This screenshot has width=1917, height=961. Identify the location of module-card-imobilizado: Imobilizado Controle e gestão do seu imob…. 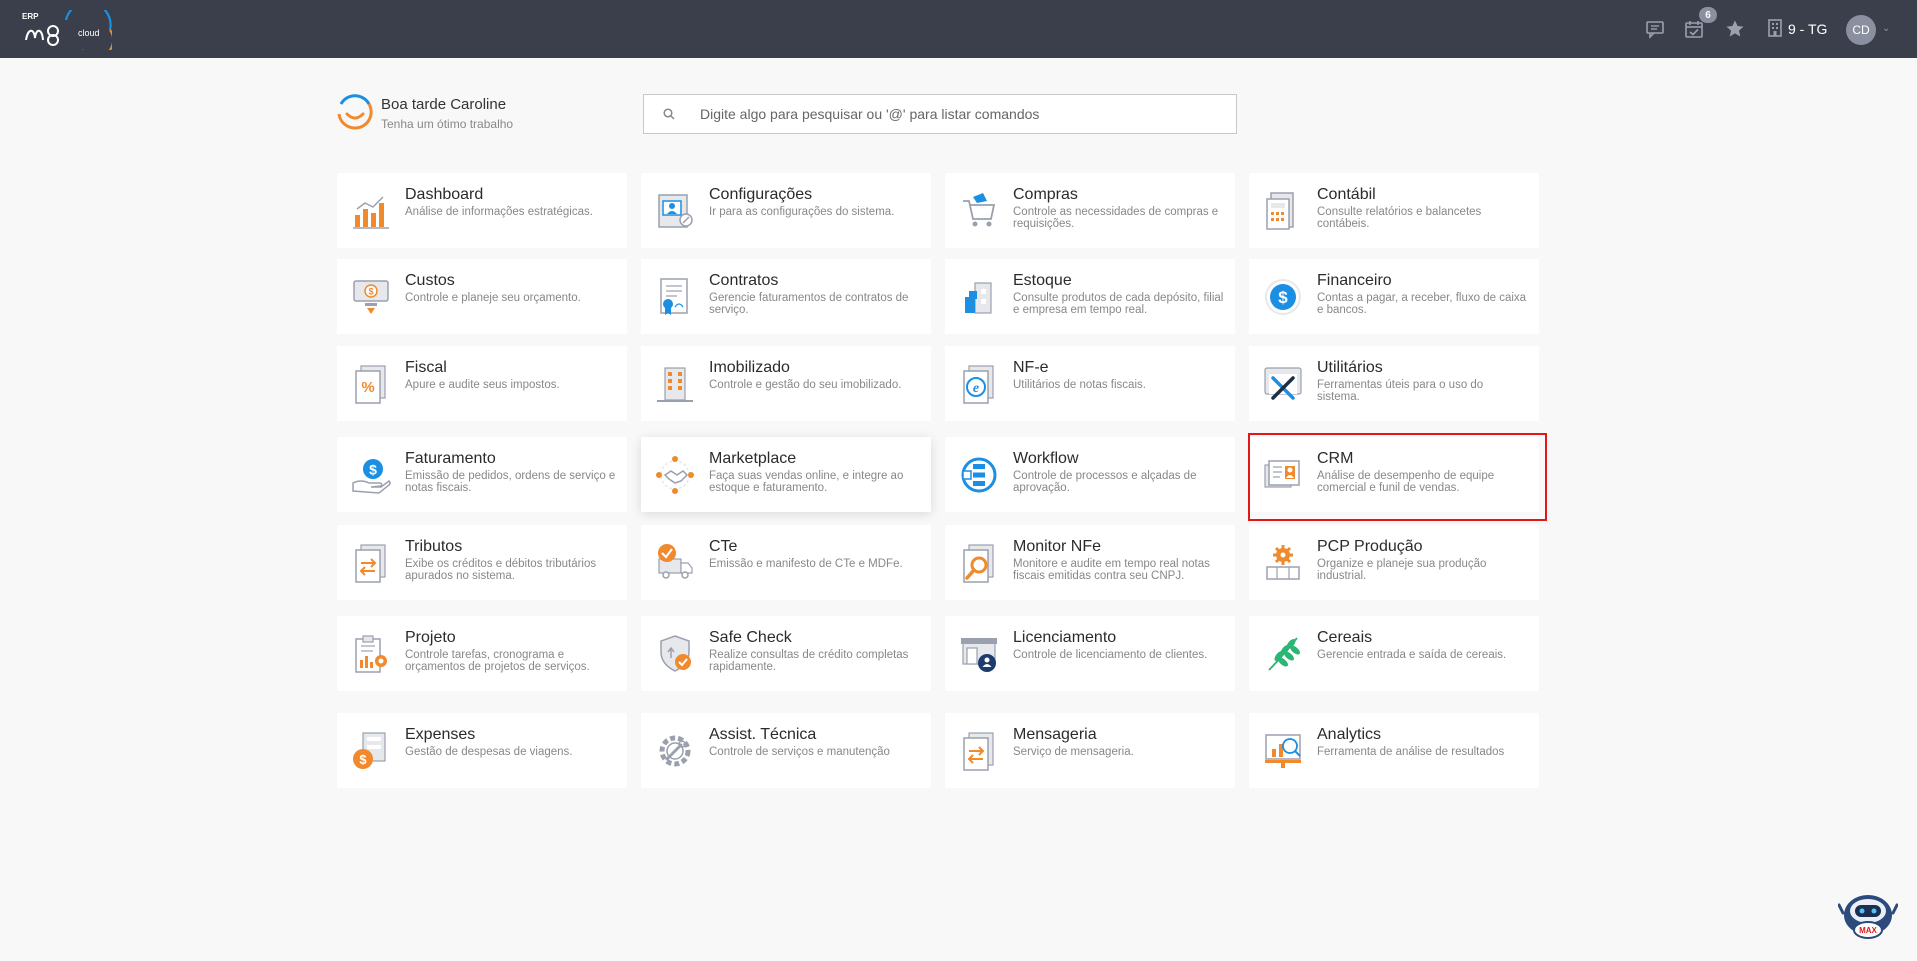
(786, 383).